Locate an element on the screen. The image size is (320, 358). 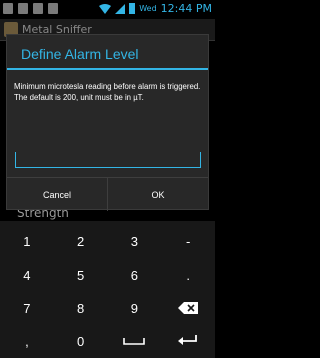
signal-icon is located at coordinates (120, 8).